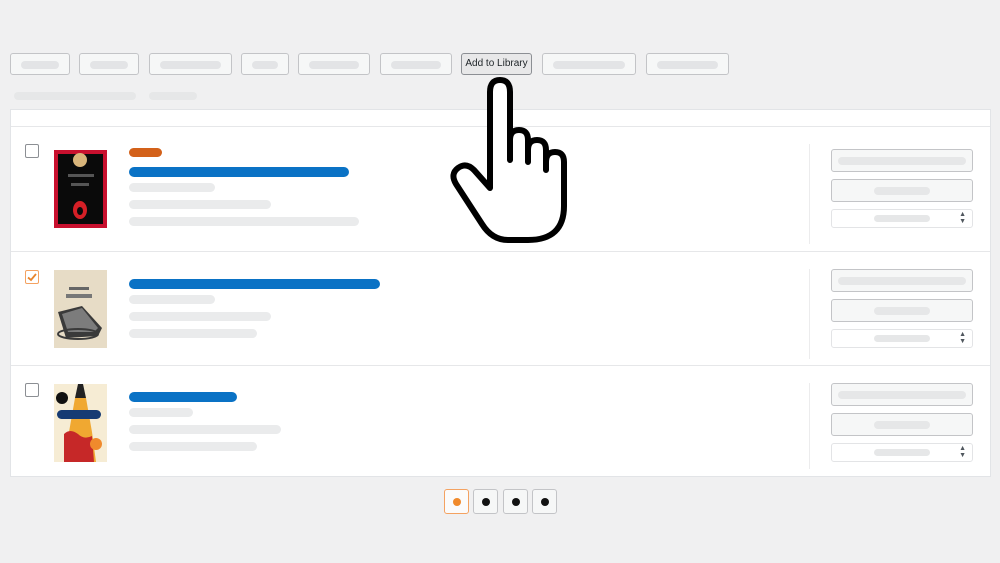 This screenshot has height=563, width=1000. Describe the element at coordinates (496, 64) in the screenshot. I see `add-to-library-button: Add to Library` at that location.